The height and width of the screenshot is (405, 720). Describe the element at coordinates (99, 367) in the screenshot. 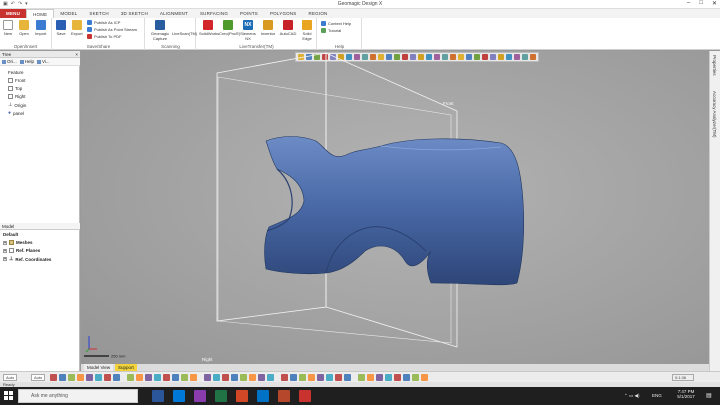

I see `tab-model-view: Model View` at that location.